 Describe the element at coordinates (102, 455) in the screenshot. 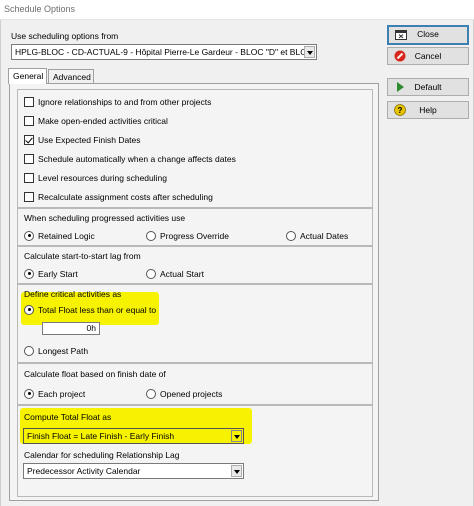

I see `relationship-lag-label: Calendar for scheduling Relationship Lag` at that location.